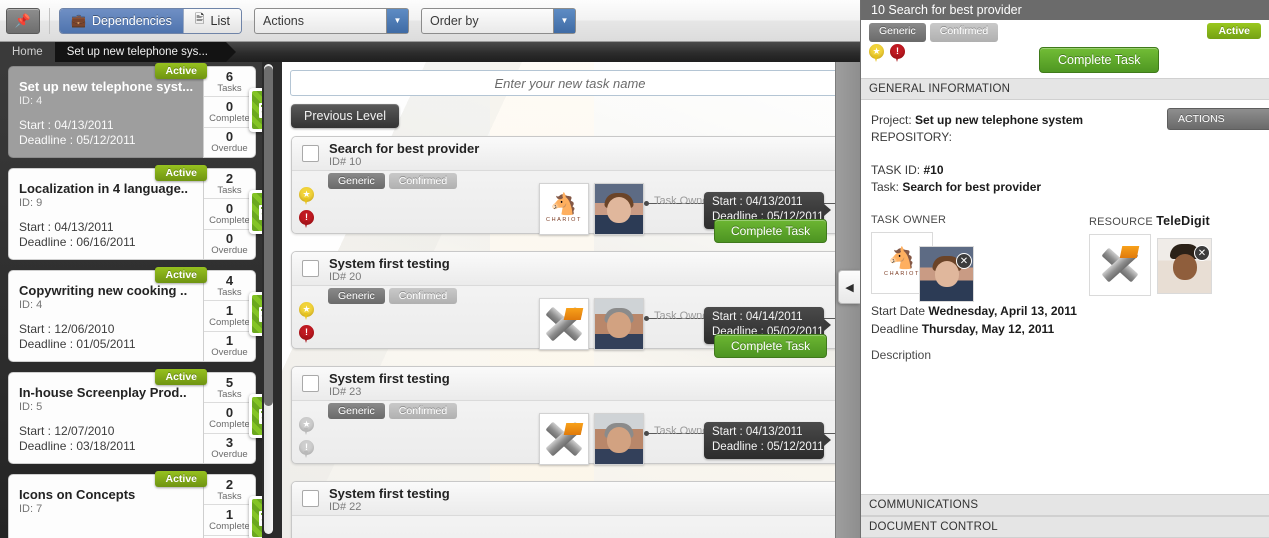 The height and width of the screenshot is (538, 1269). What do you see at coordinates (964, 261) in the screenshot?
I see `remove-owner-icon: ✕` at bounding box center [964, 261].